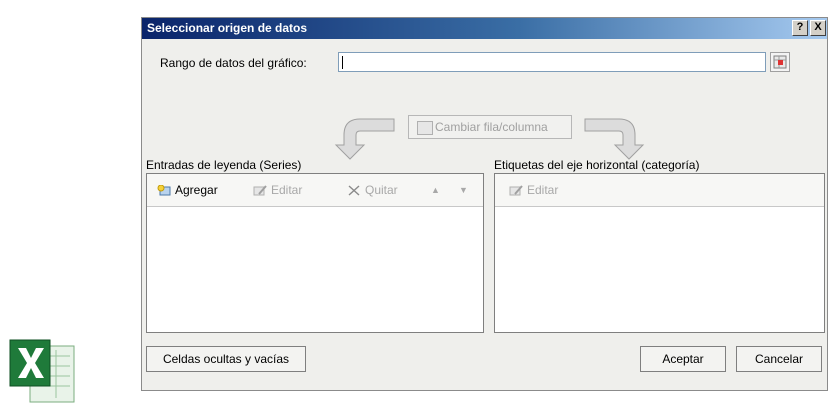  What do you see at coordinates (463, 190) in the screenshot?
I see `move-down-icon: ▼` at bounding box center [463, 190].